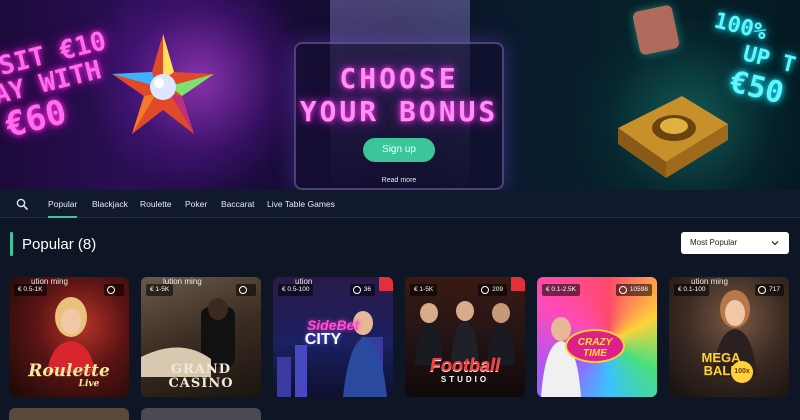  I want to click on game-logo-crazy-time: CRAZY TIME, so click(595, 346).